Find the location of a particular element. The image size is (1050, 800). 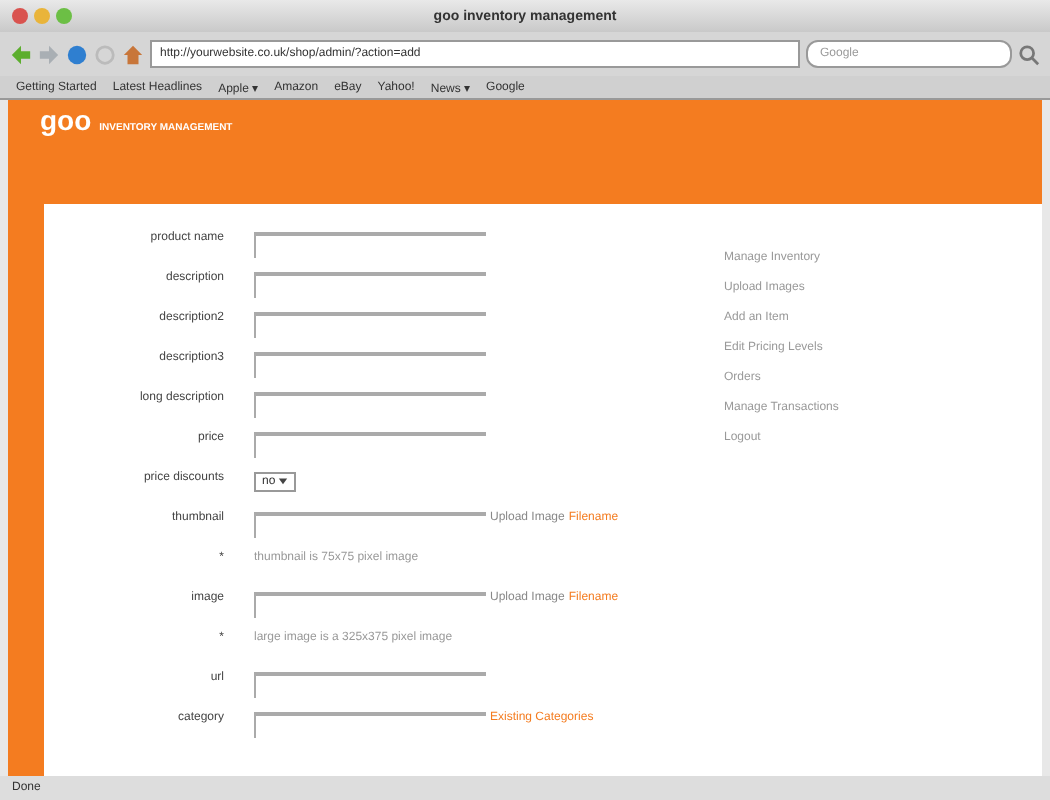

forward-icon is located at coordinates (49, 54).